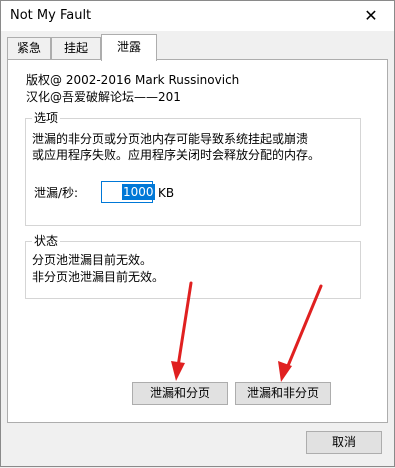 The width and height of the screenshot is (395, 468). Describe the element at coordinates (300, 333) in the screenshot. I see `red-arrow-right` at that location.